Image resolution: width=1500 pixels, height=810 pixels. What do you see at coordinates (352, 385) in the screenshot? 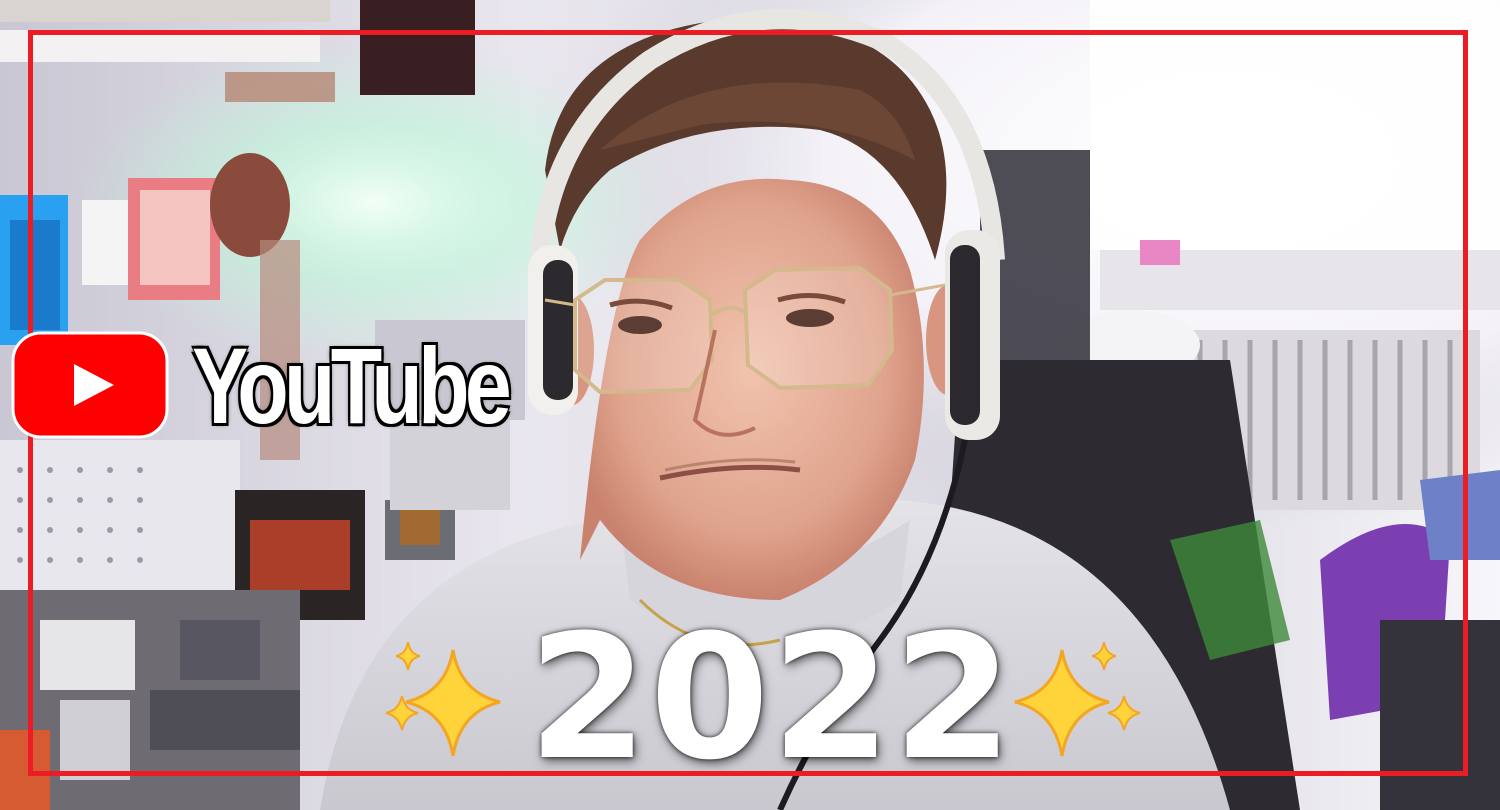
I see `youtube-wordmark: YouTube` at bounding box center [352, 385].